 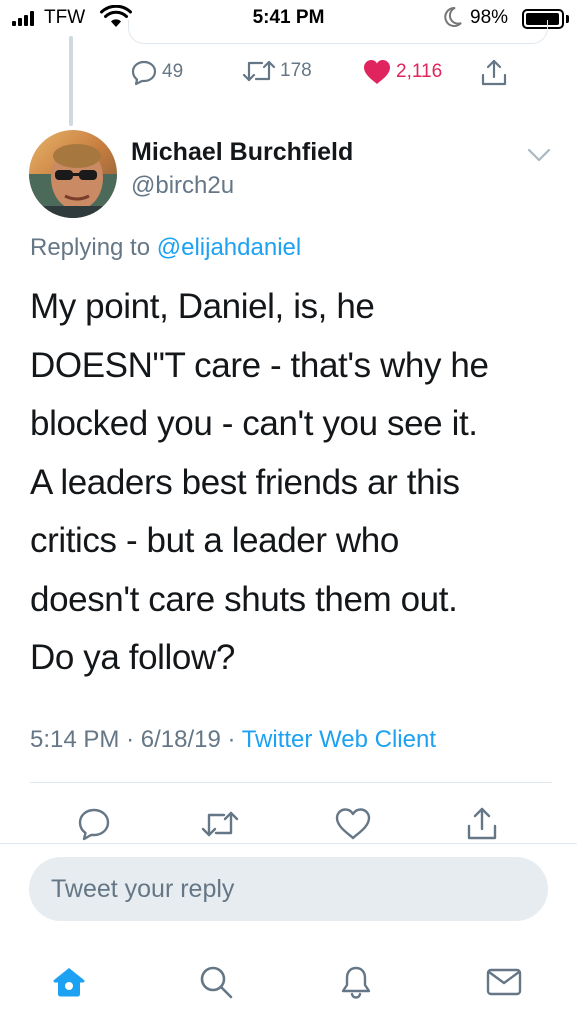 I want to click on search-icon, so click(x=216, y=982).